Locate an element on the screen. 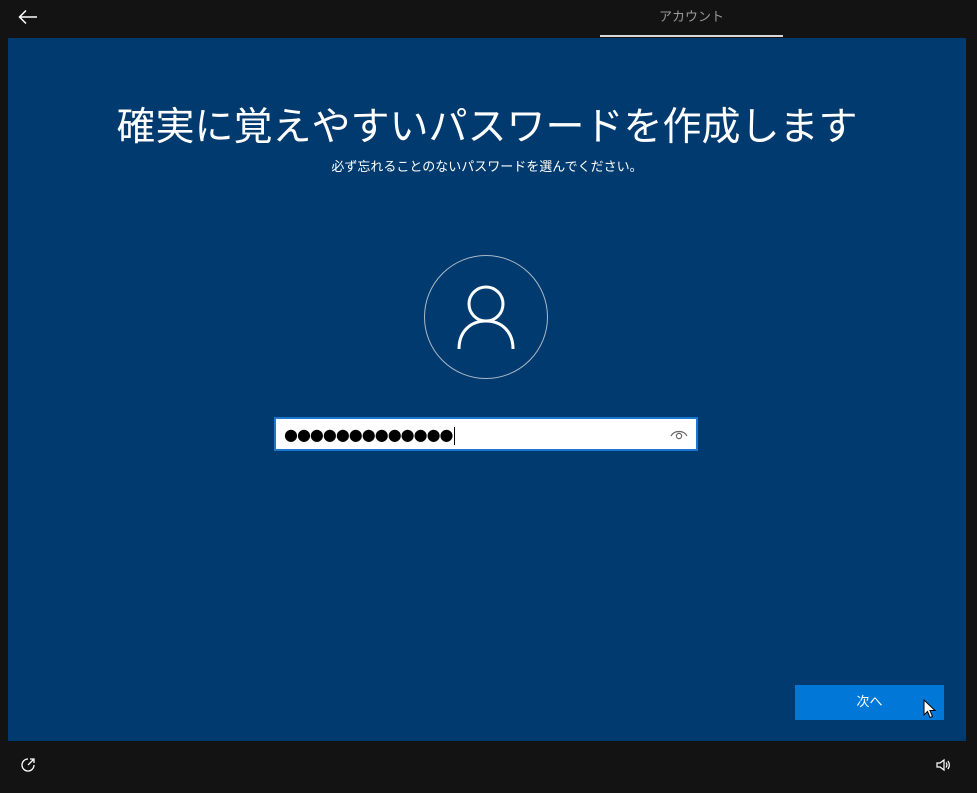  page-title: 確実に覚えやすいパスワードを作成します is located at coordinates (487, 127).